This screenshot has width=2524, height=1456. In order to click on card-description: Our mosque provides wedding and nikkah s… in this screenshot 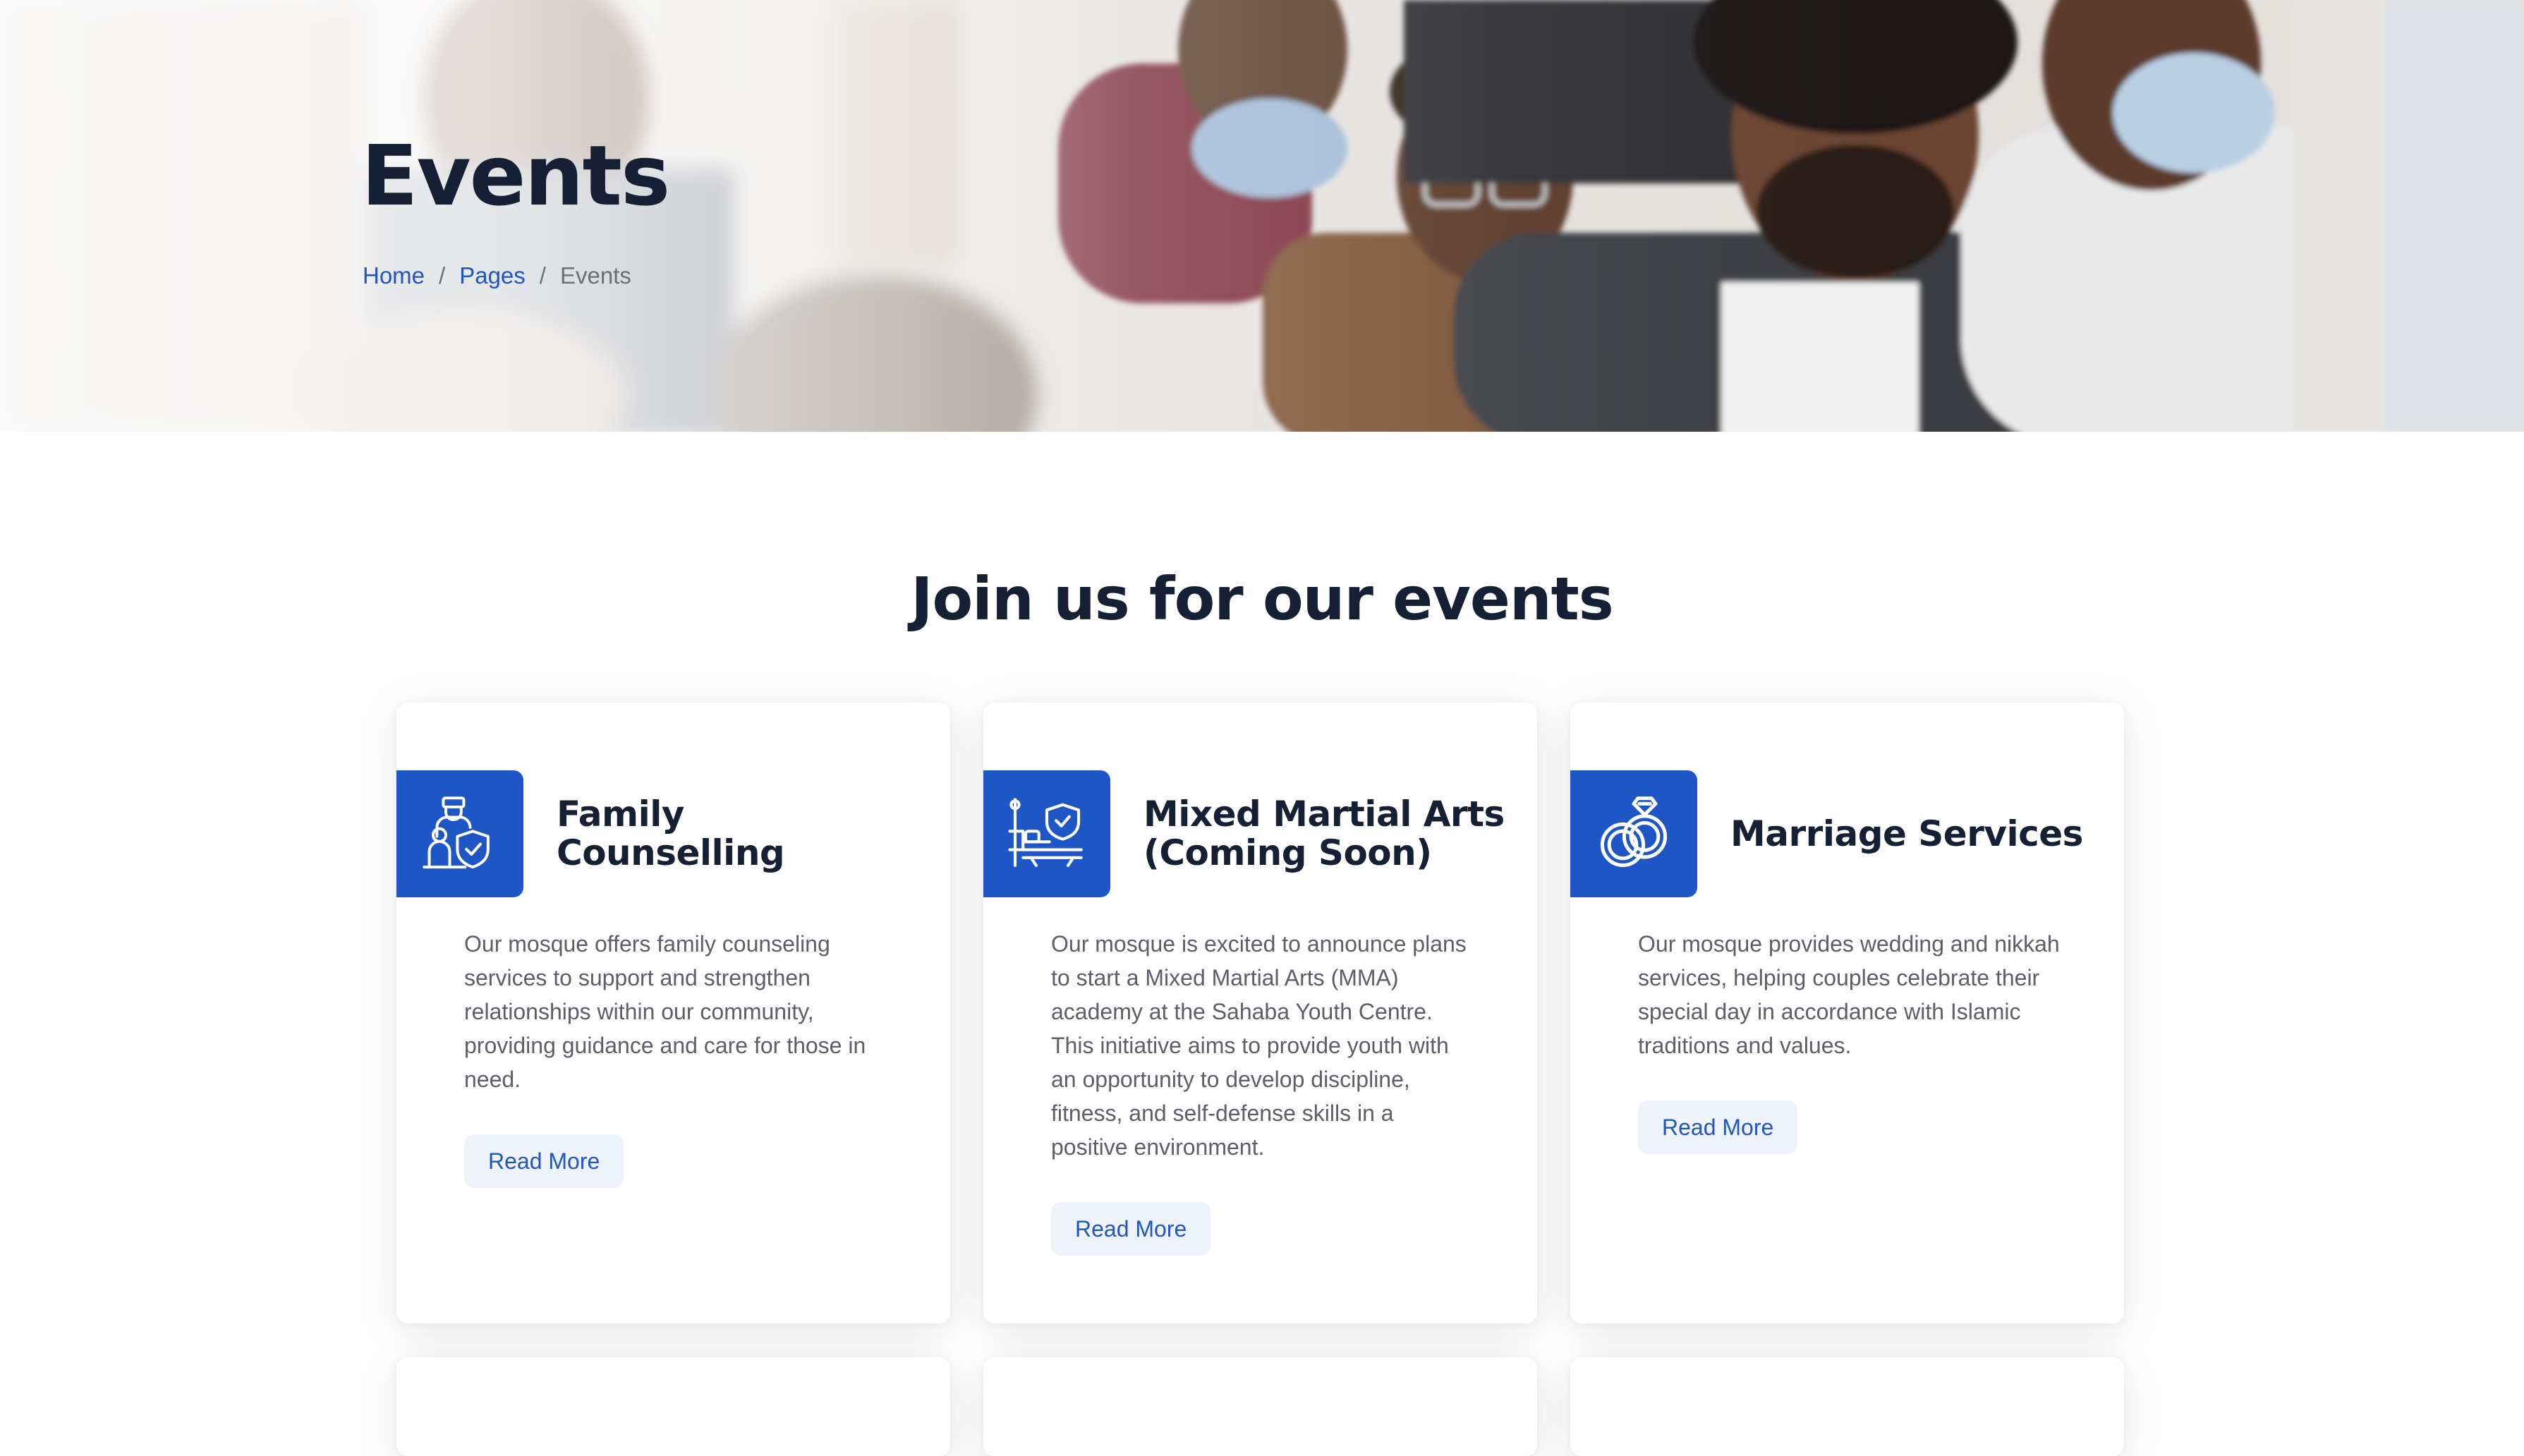, I will do `click(1849, 995)`.